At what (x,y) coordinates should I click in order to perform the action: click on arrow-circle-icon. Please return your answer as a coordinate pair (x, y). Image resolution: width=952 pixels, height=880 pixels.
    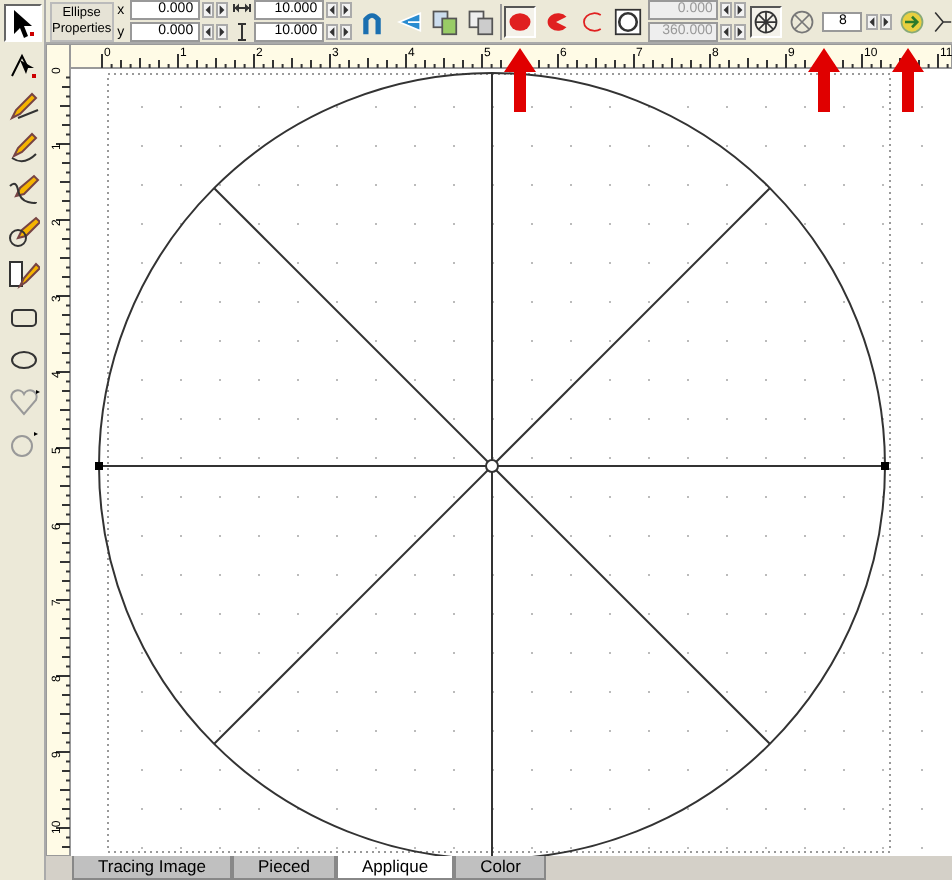
    Looking at the image, I should click on (912, 21).